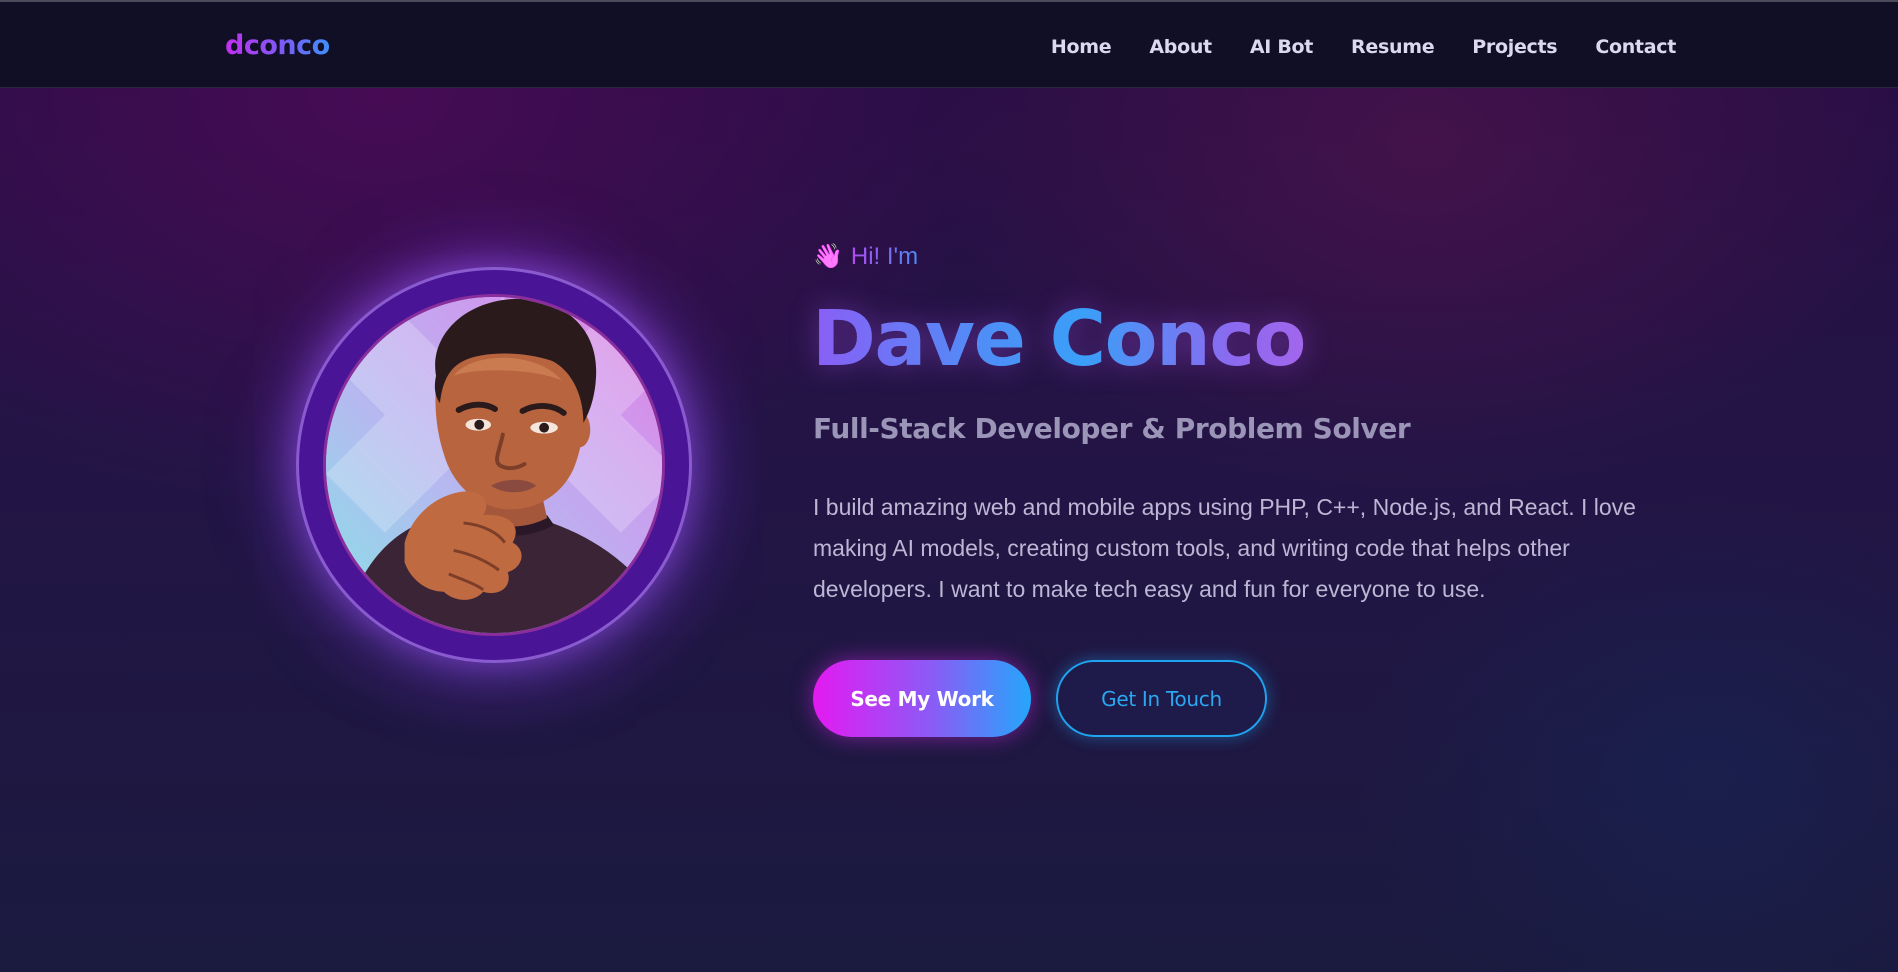 This screenshot has height=972, width=1898. What do you see at coordinates (277, 45) in the screenshot?
I see `site-logo: dconco` at bounding box center [277, 45].